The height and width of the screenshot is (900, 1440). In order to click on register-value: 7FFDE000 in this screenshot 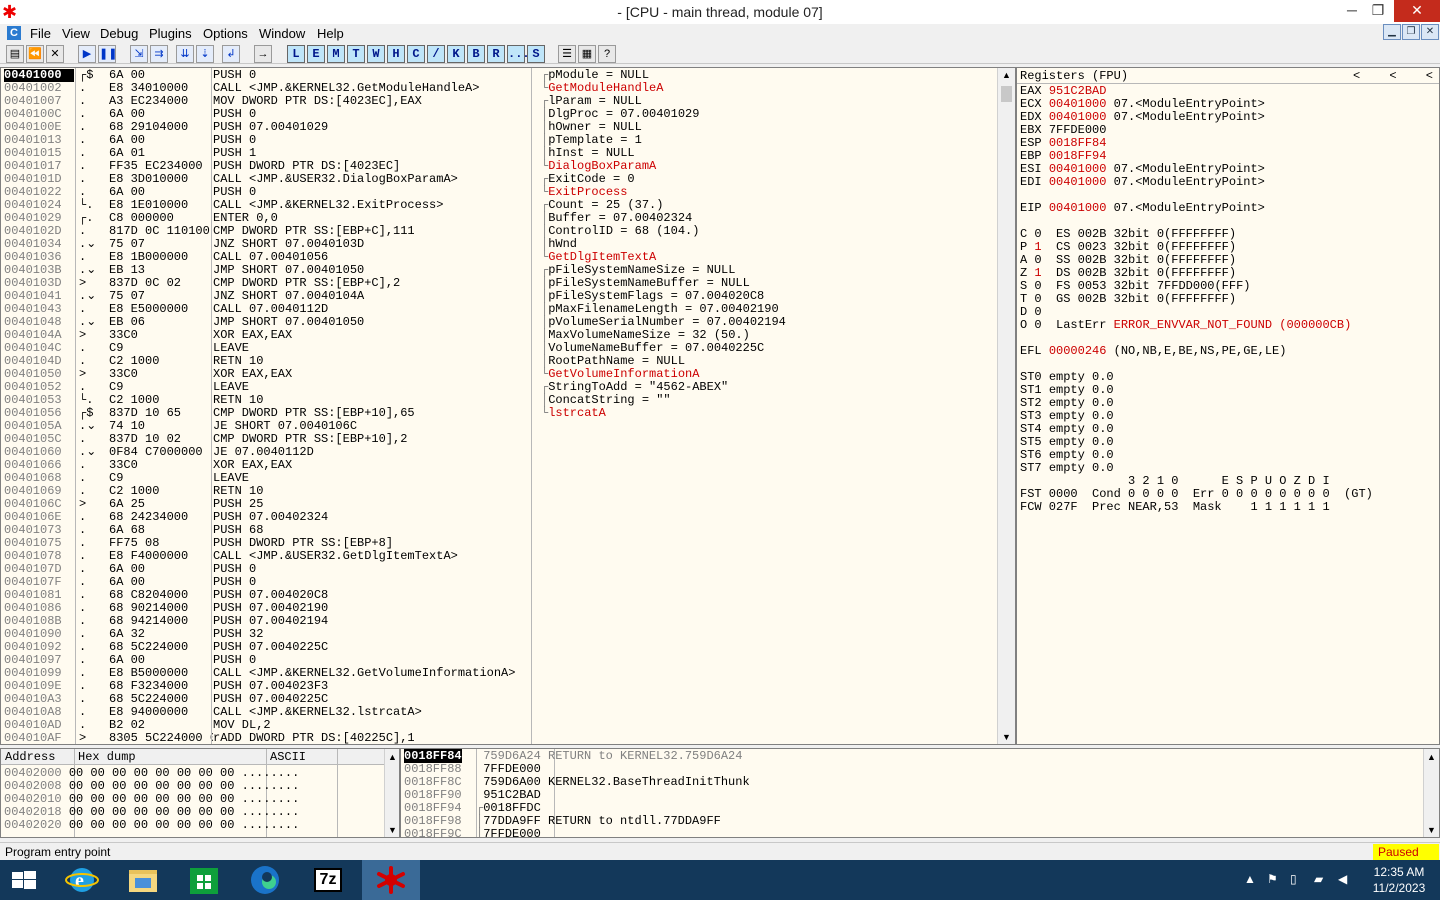, I will do `click(1078, 130)`.